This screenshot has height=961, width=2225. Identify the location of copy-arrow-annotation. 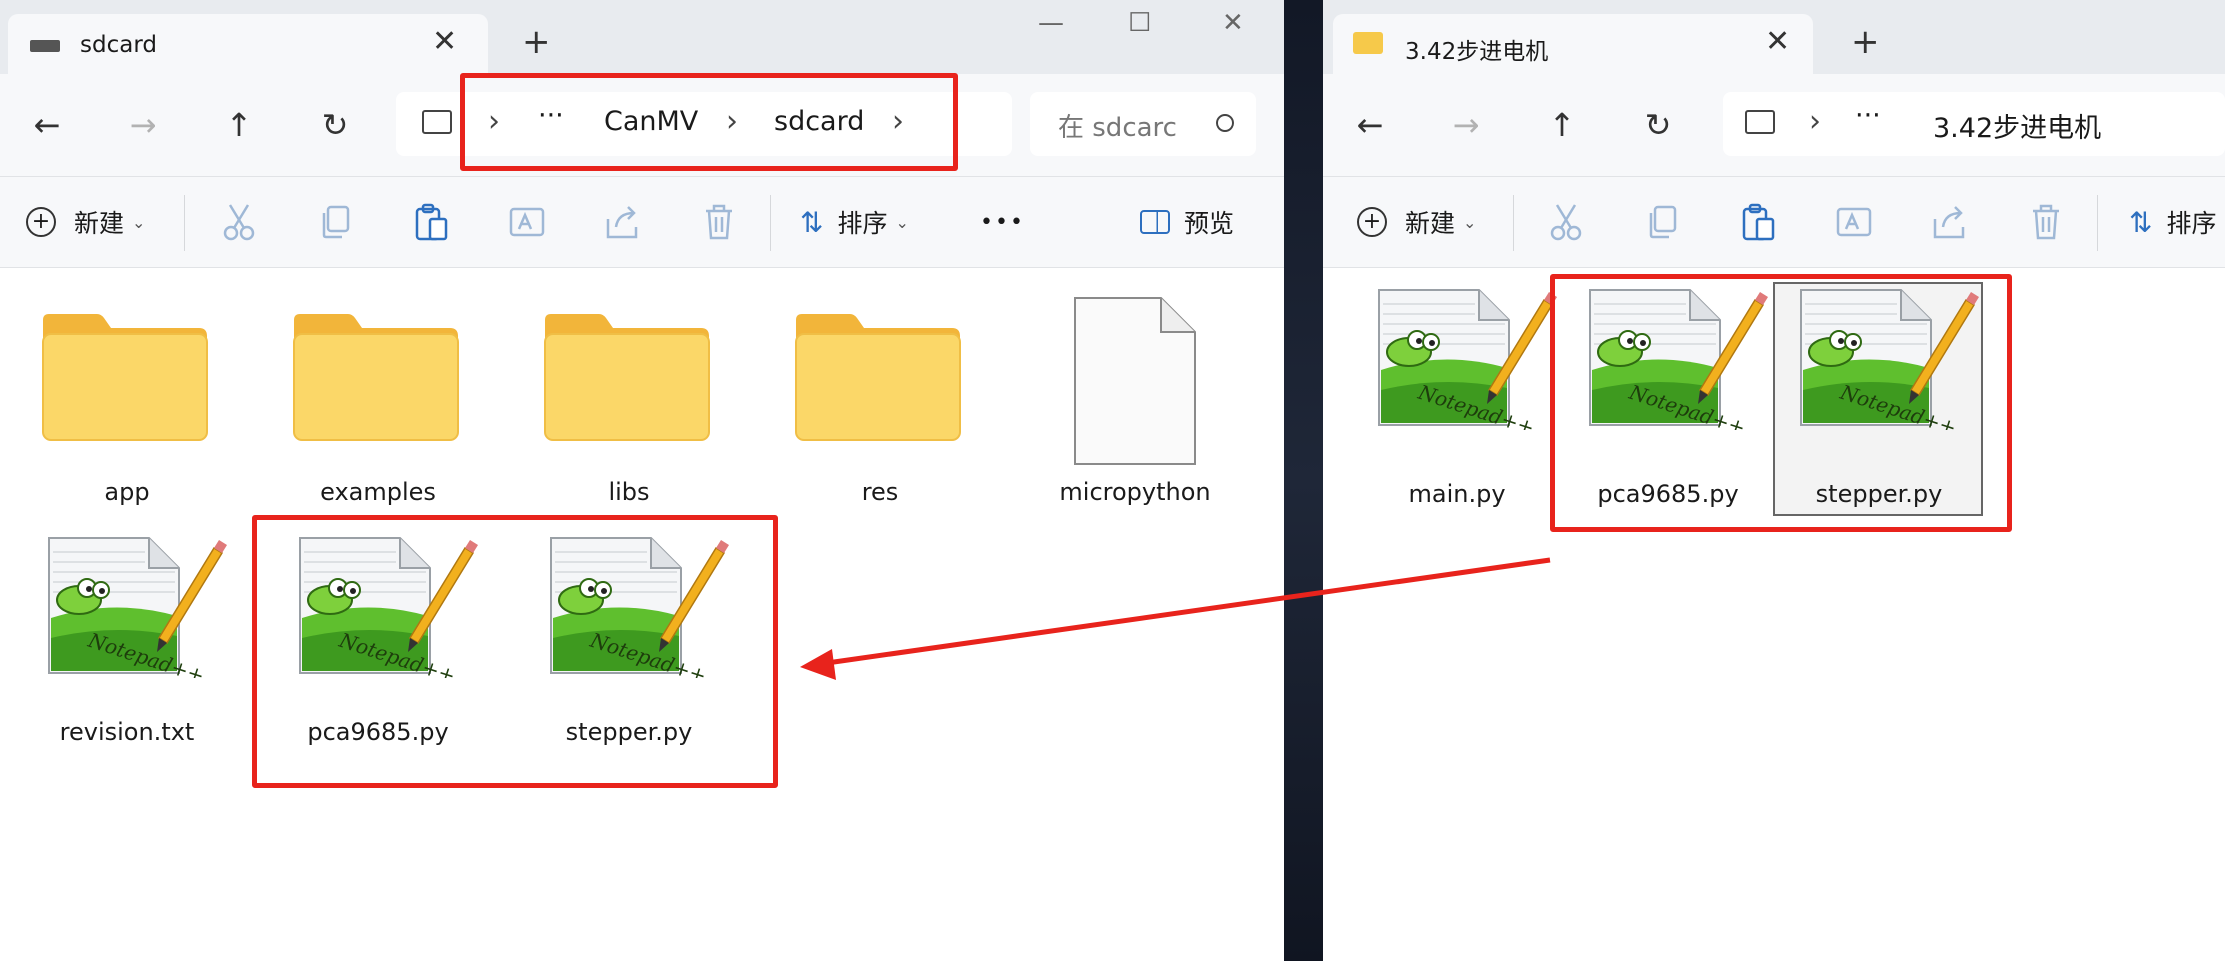
(1175, 618).